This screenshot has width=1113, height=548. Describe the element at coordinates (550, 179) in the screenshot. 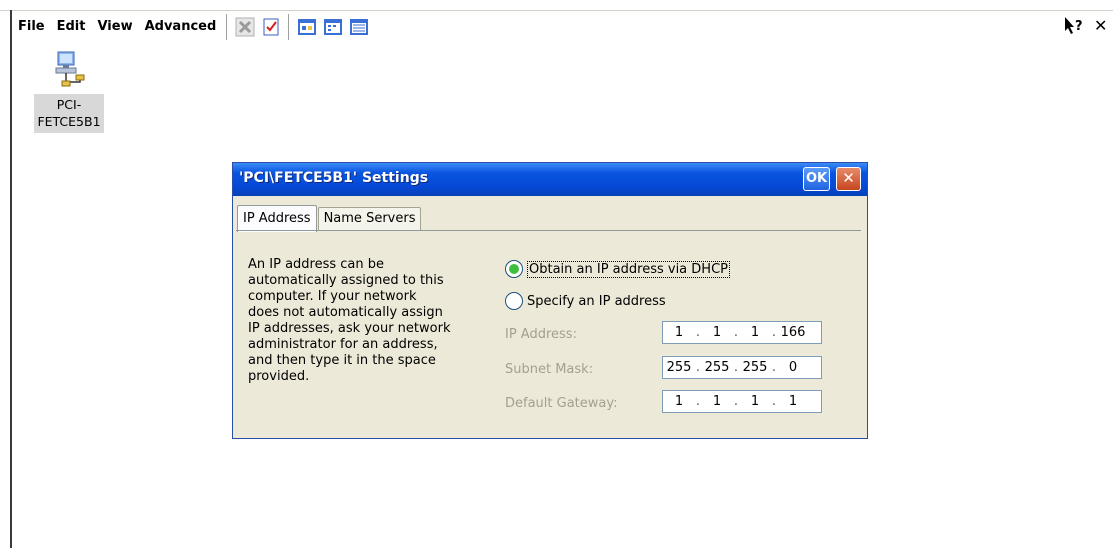

I see `dialog-titlebar: 'PCI\FETCE5B1' Settings OK ✕` at that location.